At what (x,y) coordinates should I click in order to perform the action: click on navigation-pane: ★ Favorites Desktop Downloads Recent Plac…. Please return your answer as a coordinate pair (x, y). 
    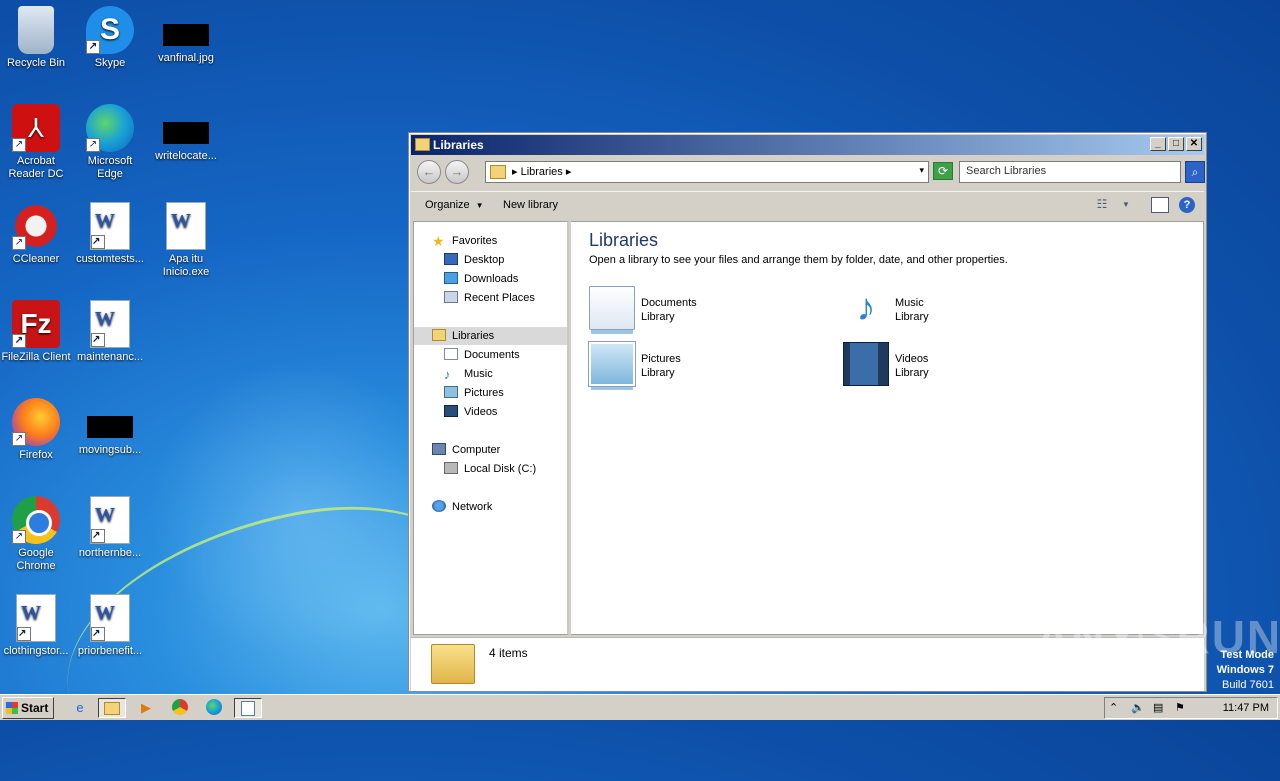
    Looking at the image, I should click on (491, 428).